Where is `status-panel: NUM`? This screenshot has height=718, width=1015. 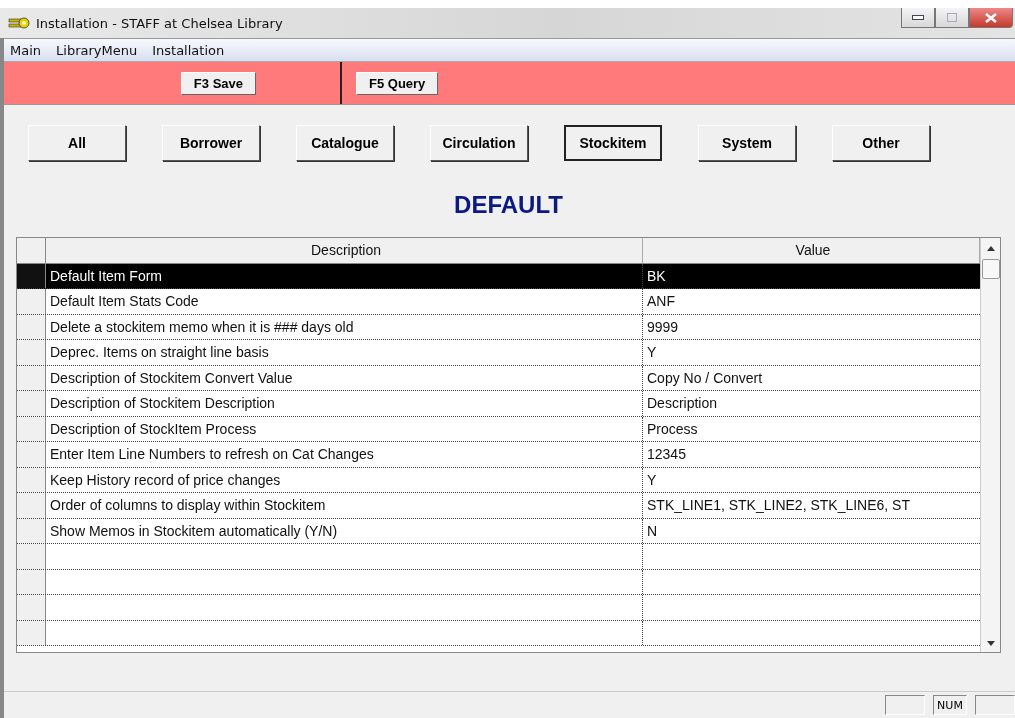
status-panel: NUM is located at coordinates (950, 705).